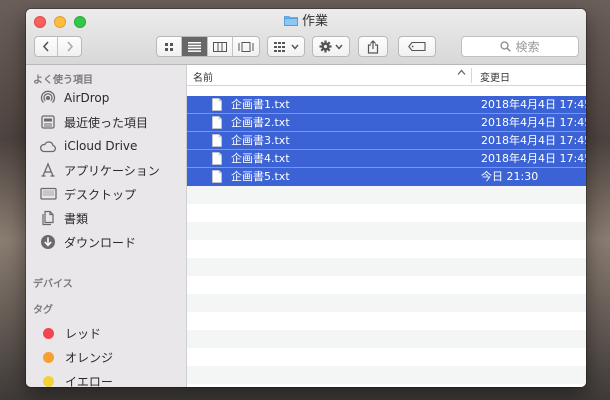  What do you see at coordinates (203, 76) in the screenshot?
I see `column-header-name: 名前` at bounding box center [203, 76].